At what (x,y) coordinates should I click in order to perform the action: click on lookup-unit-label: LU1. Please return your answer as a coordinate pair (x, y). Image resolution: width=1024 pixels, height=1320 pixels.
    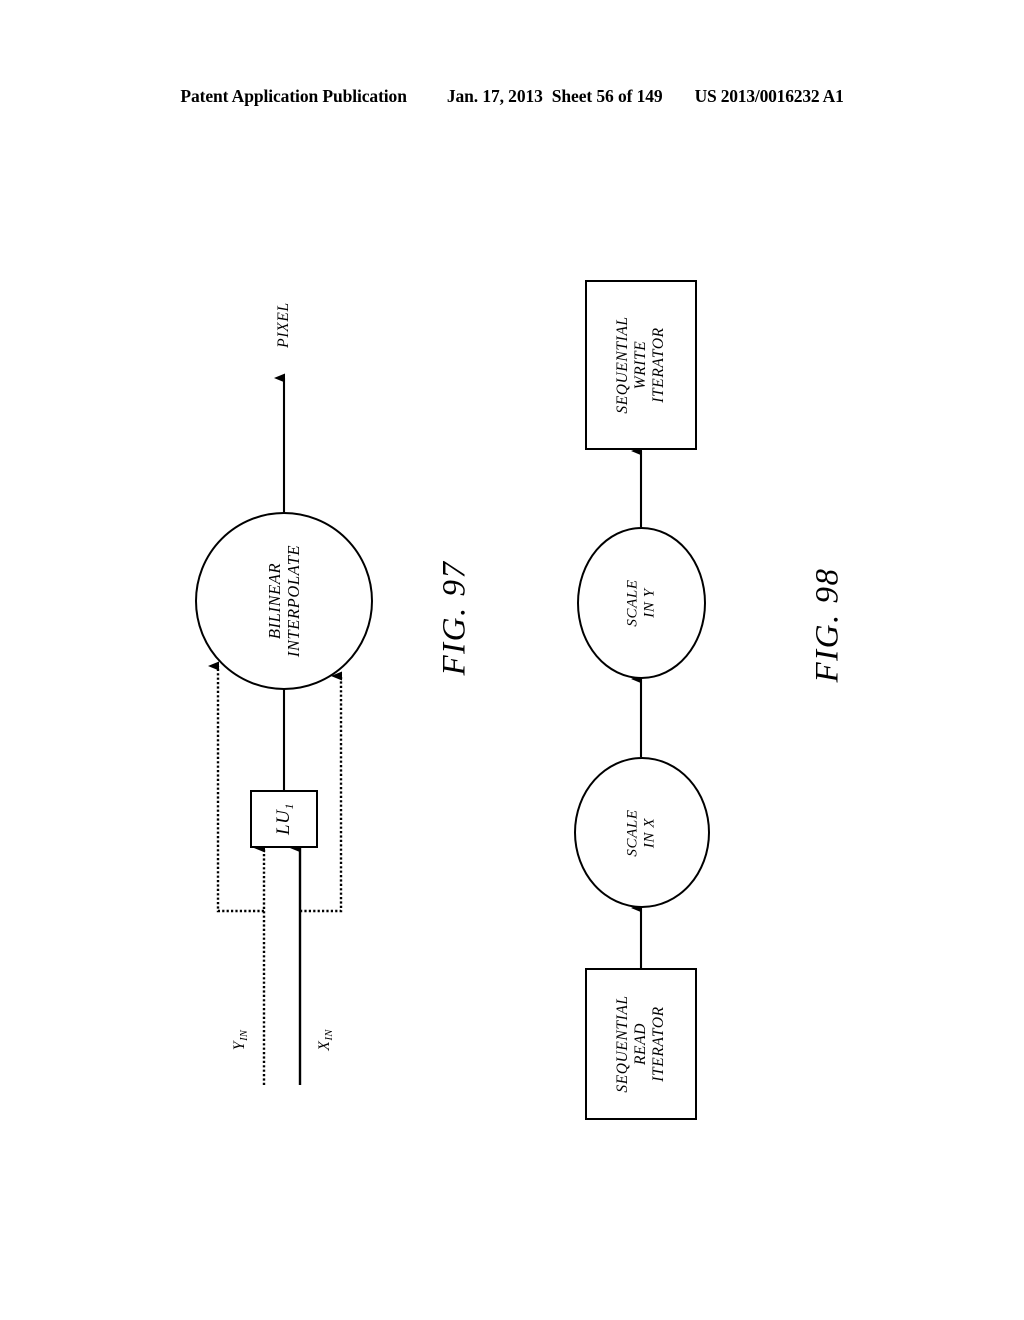
    Looking at the image, I should click on (284, 819).